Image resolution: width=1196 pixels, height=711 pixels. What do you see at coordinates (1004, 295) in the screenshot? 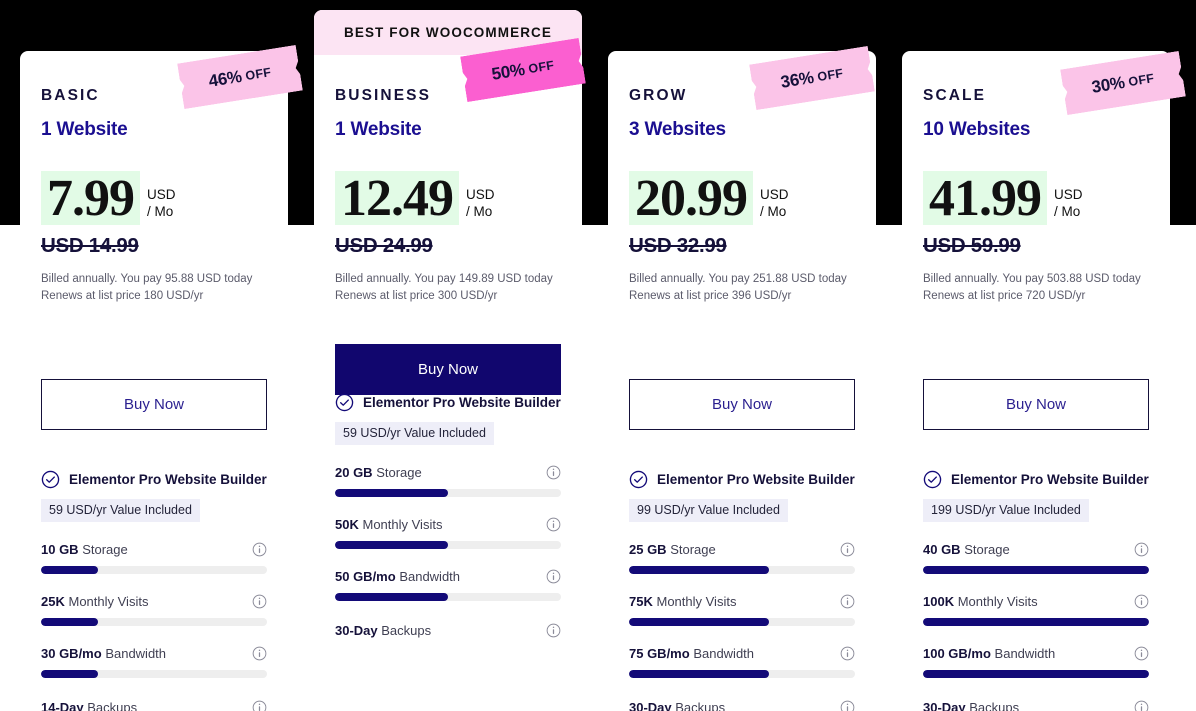
I see `billing-line-2: Renews at list price 720 USD/yr` at bounding box center [1004, 295].